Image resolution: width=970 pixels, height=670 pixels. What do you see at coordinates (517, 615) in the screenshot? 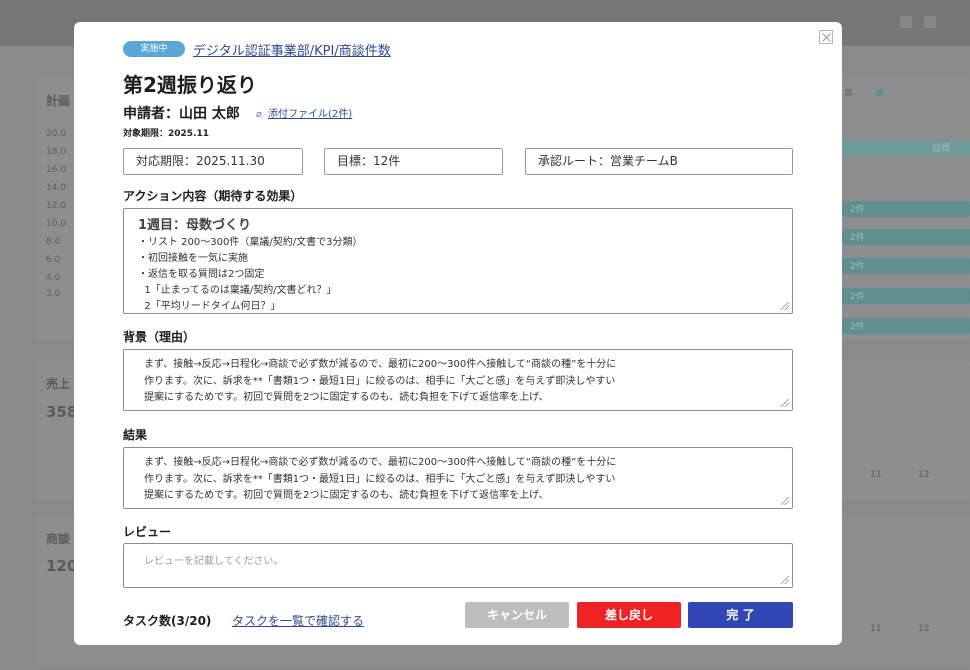
I see `cancel-button: キャンセル` at bounding box center [517, 615].